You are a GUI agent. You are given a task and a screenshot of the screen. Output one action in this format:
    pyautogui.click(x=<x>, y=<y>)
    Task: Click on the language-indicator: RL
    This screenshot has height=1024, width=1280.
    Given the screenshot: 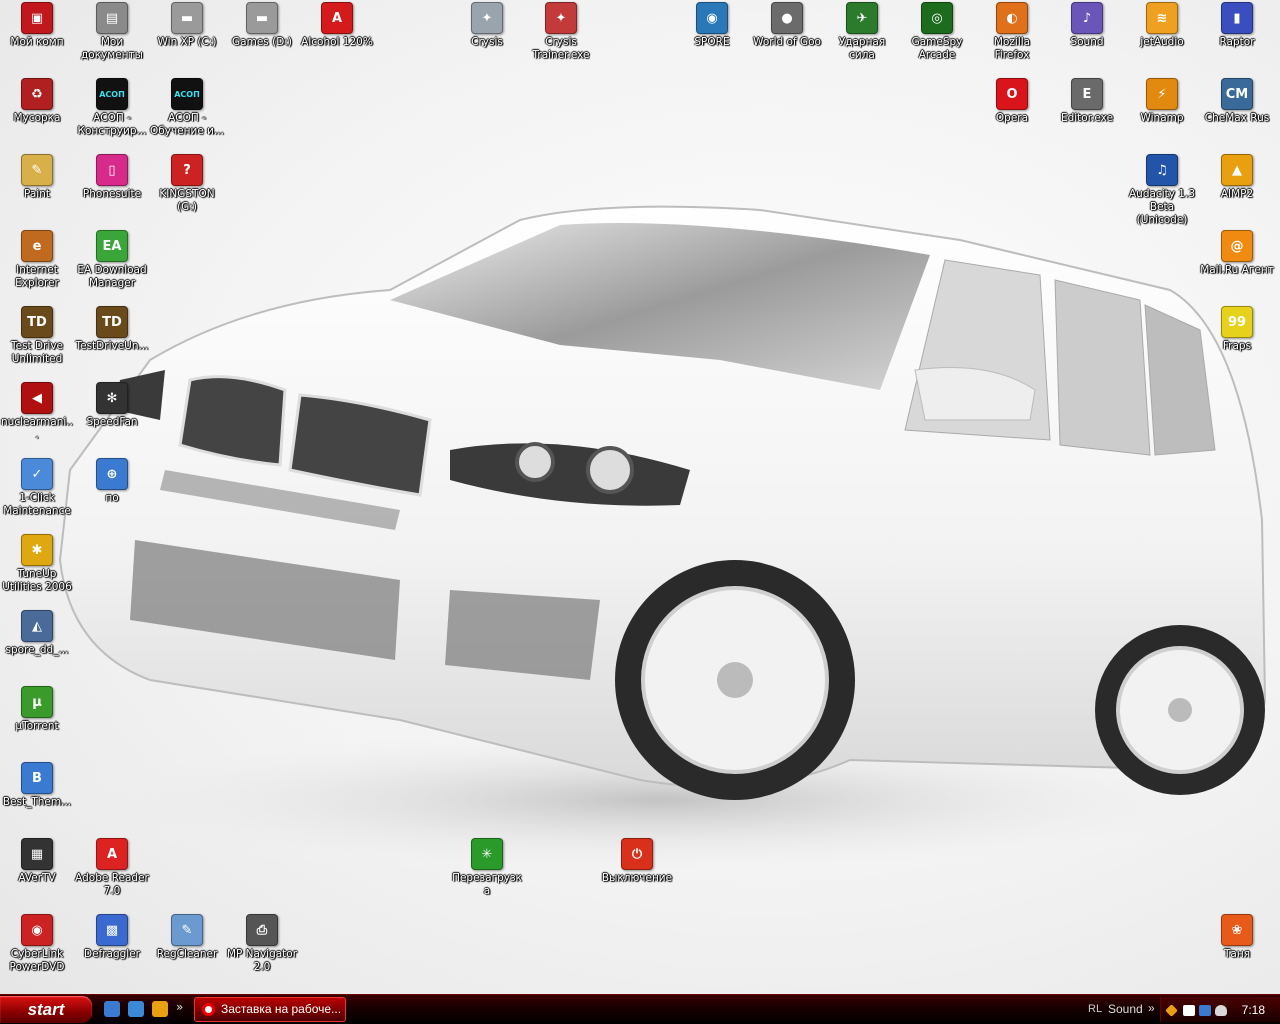 What is the action you would take?
    pyautogui.click(x=1095, y=1009)
    